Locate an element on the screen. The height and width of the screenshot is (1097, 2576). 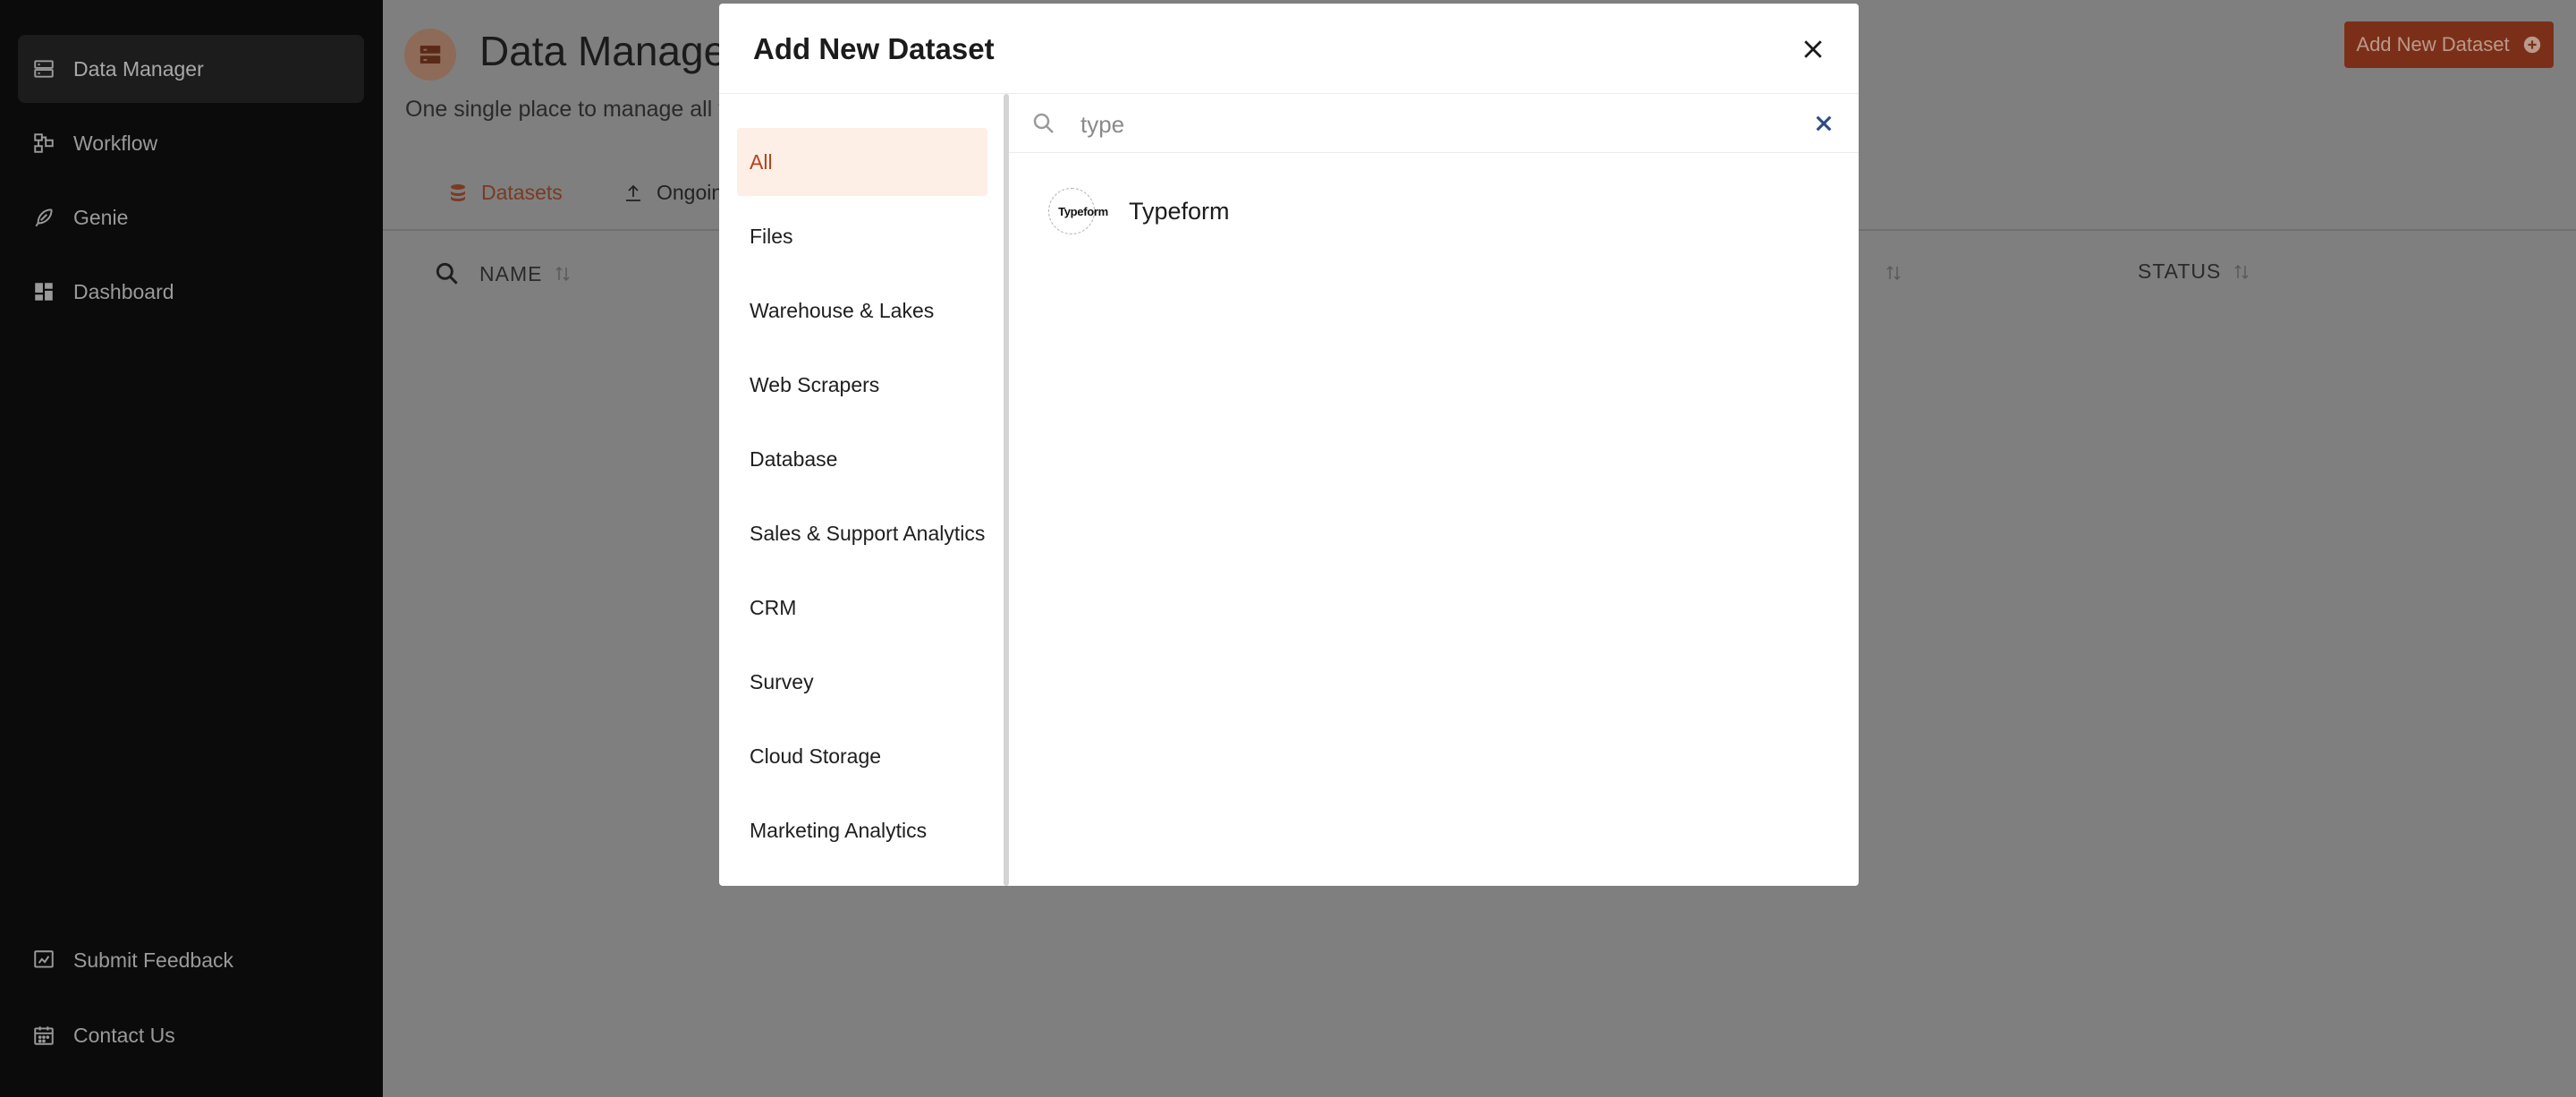
category-item-cloud-storage: Cloud Storage is located at coordinates (862, 756).